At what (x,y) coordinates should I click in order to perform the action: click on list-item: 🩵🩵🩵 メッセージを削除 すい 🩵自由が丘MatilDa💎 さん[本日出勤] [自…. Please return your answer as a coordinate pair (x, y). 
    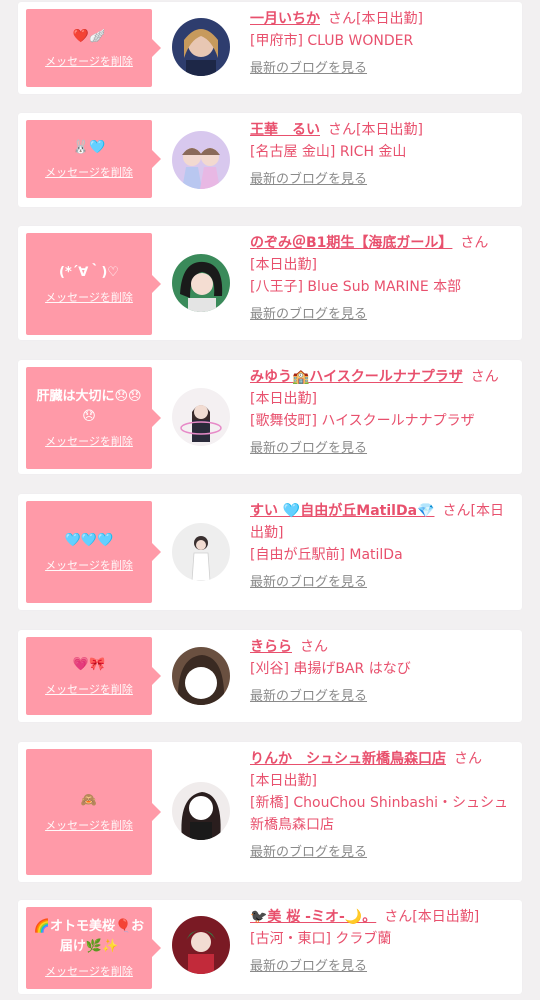
    Looking at the image, I should click on (270, 552).